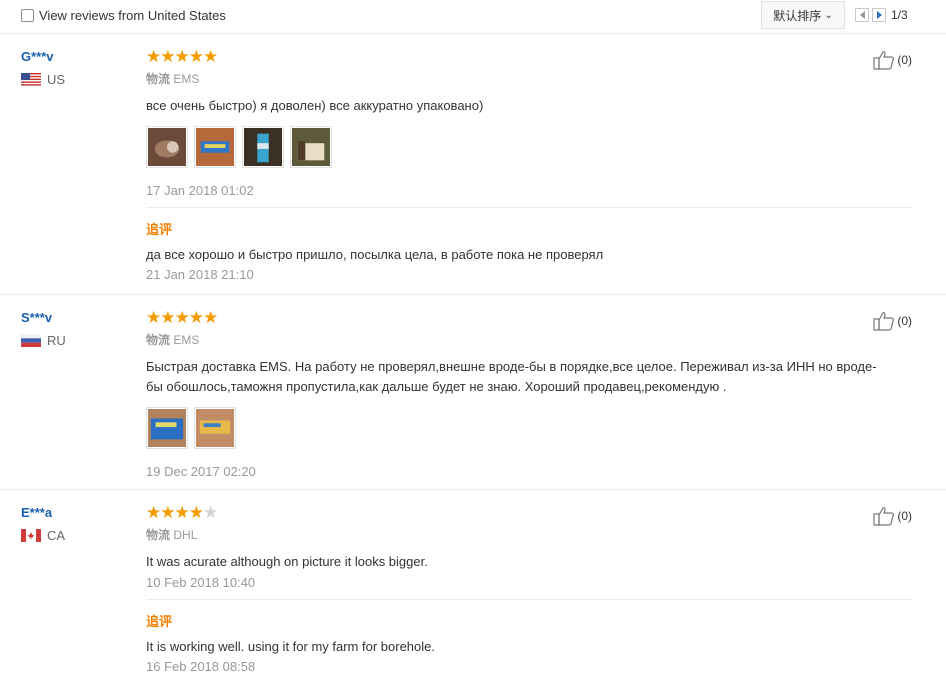  Describe the element at coordinates (828, 15) in the screenshot. I see `chevron-down-icon: ⌄` at that location.